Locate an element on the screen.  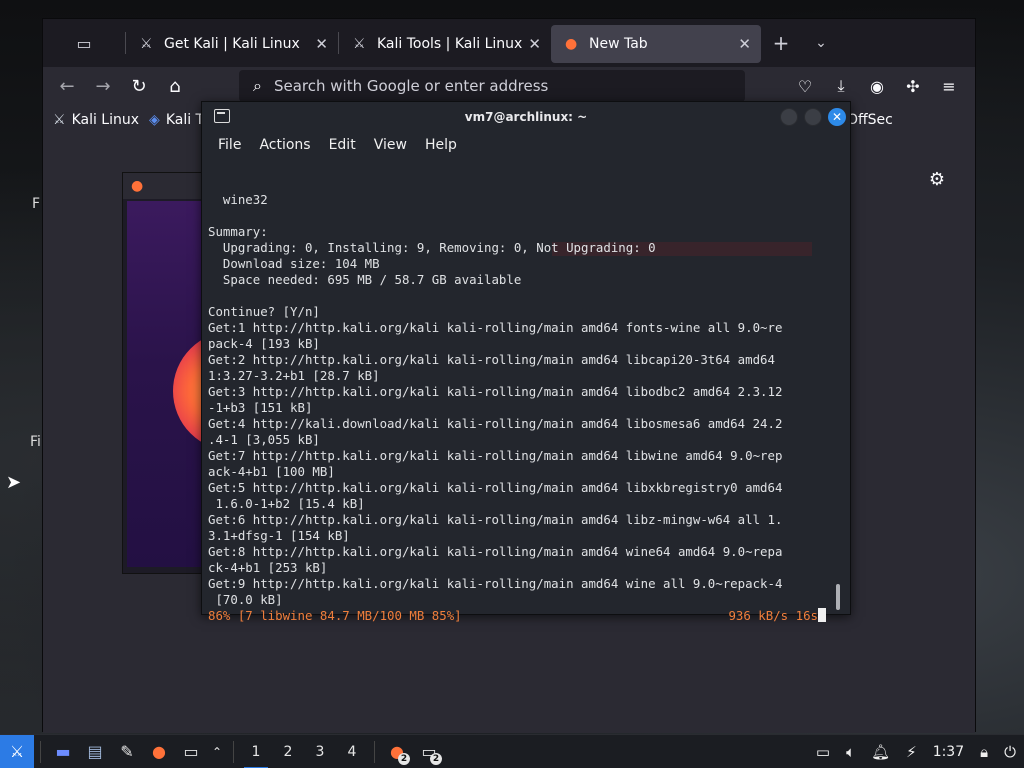
reload-icon: ↻ is located at coordinates (139, 86).